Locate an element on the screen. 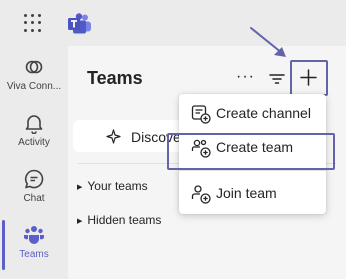 This screenshot has width=346, height=279. menu-divider is located at coordinates (252, 170).